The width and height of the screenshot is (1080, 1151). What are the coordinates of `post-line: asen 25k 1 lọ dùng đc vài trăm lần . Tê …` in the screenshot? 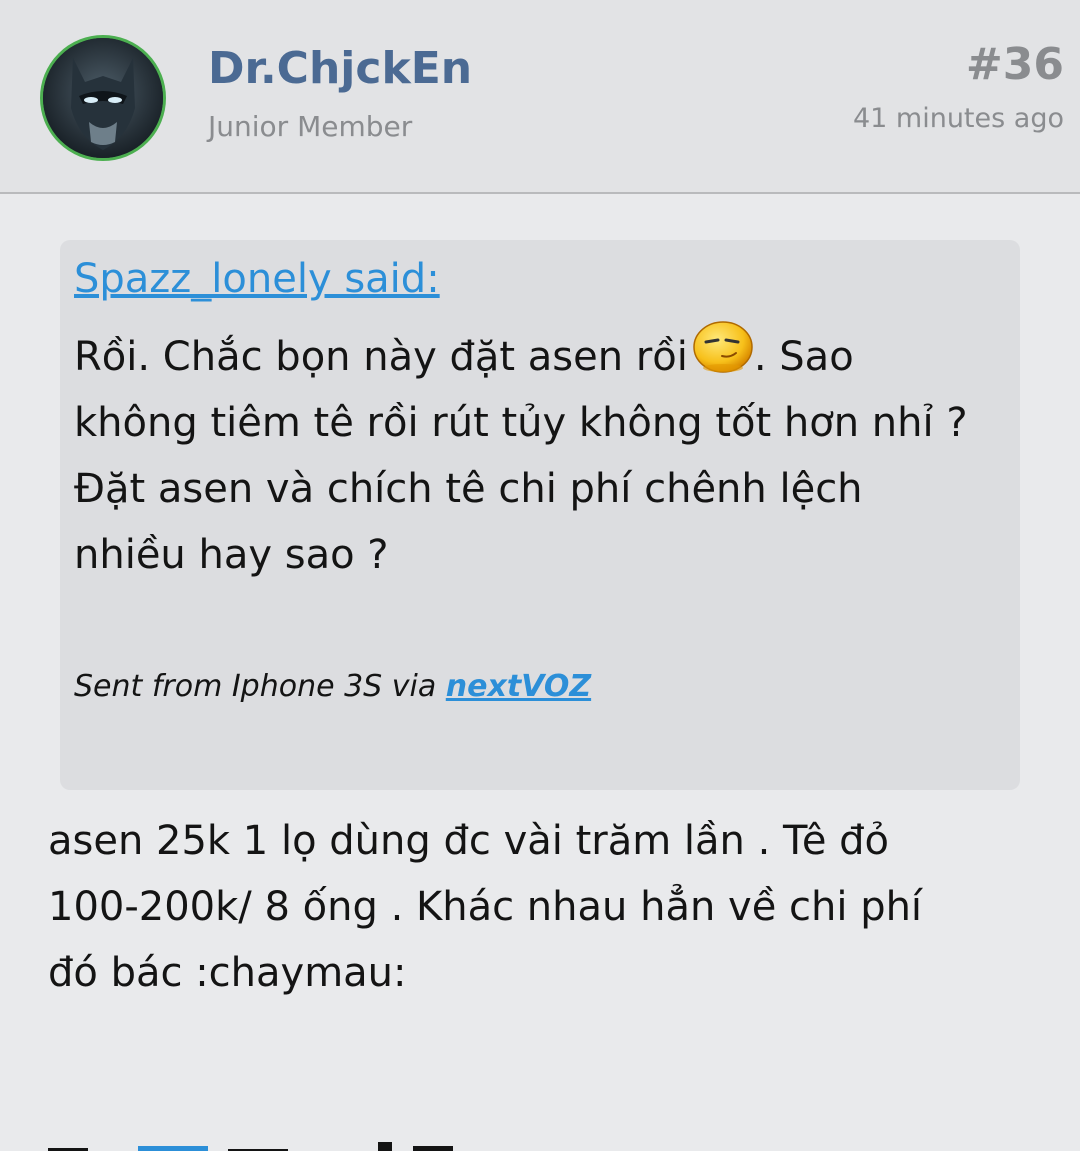 It's located at (469, 841).